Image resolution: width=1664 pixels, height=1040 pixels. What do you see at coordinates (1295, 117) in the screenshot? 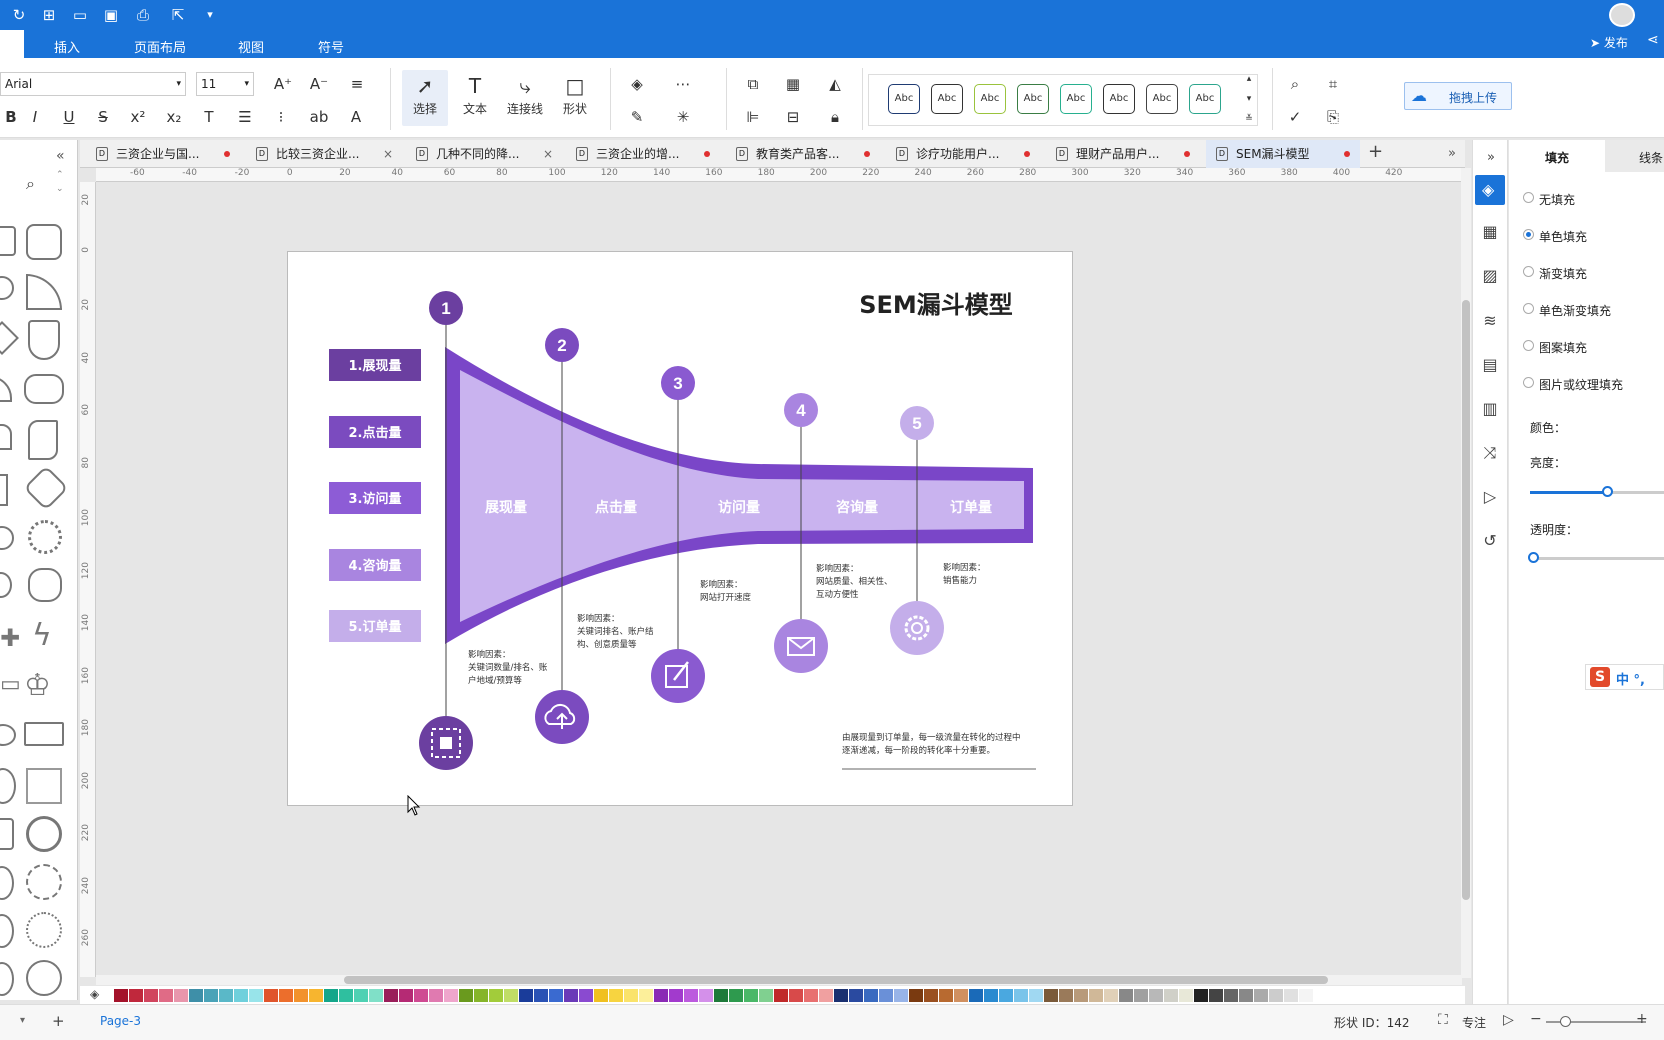
I see `spell-check-icon: ✓` at bounding box center [1295, 117].